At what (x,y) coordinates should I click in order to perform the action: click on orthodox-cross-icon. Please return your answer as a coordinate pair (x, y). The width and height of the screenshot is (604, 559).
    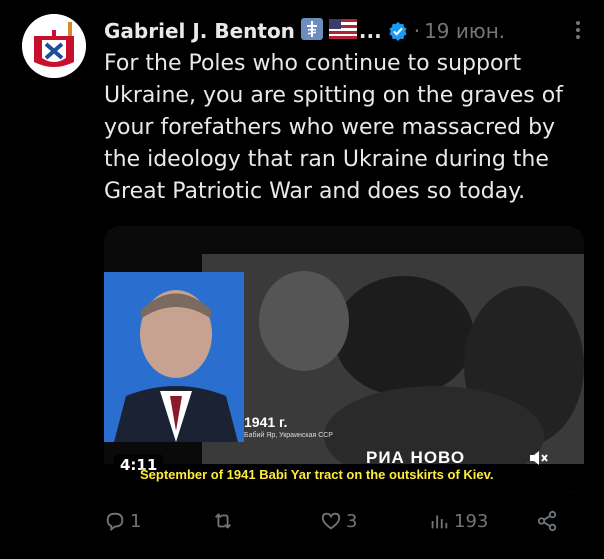
    Looking at the image, I should click on (311, 31).